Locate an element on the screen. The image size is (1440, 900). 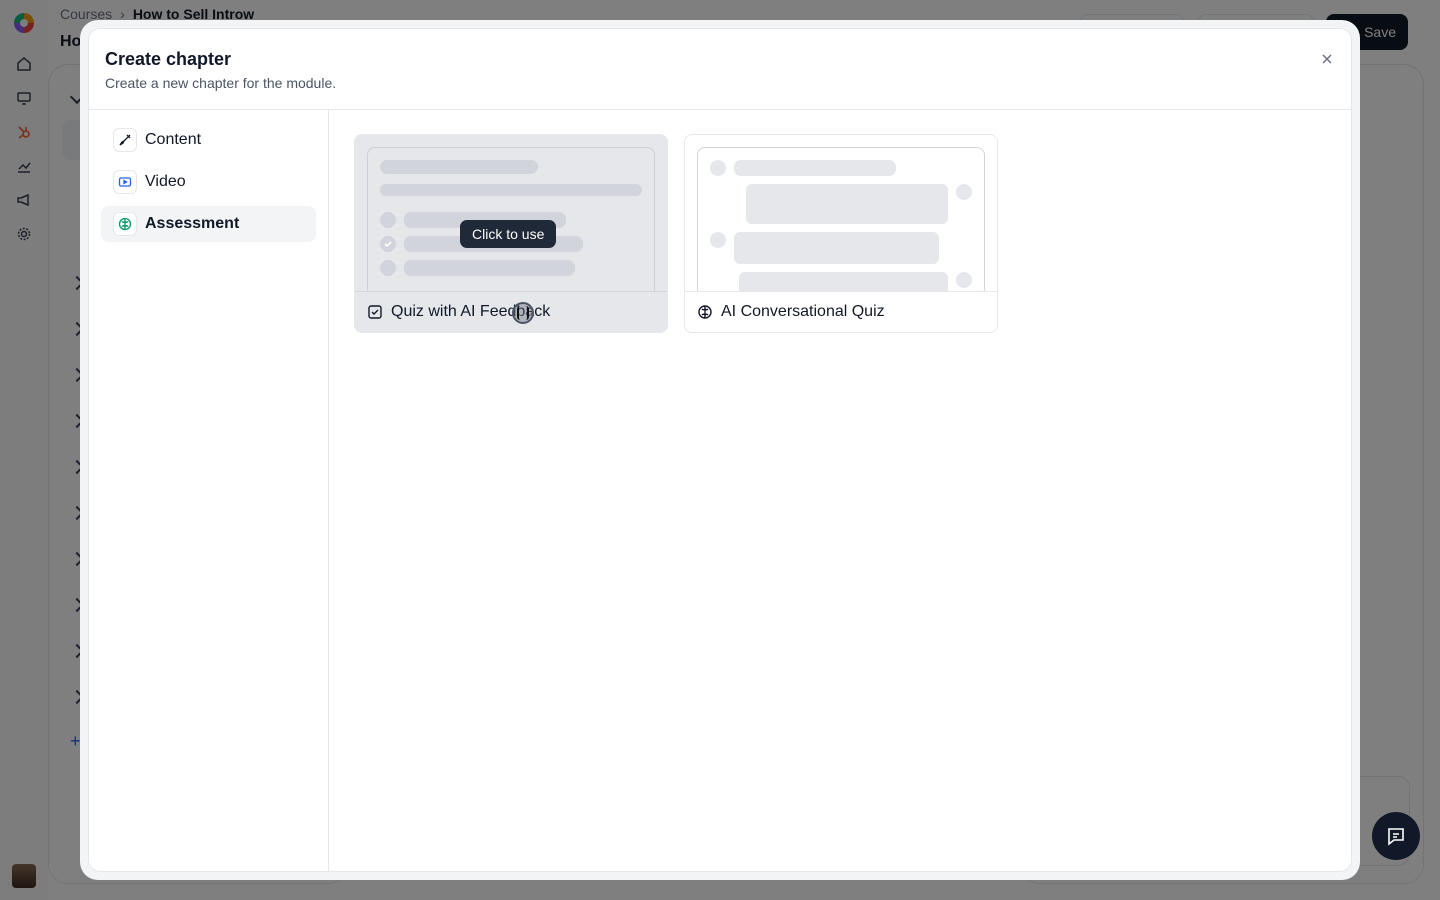
category-label: Assessment is located at coordinates (192, 223).